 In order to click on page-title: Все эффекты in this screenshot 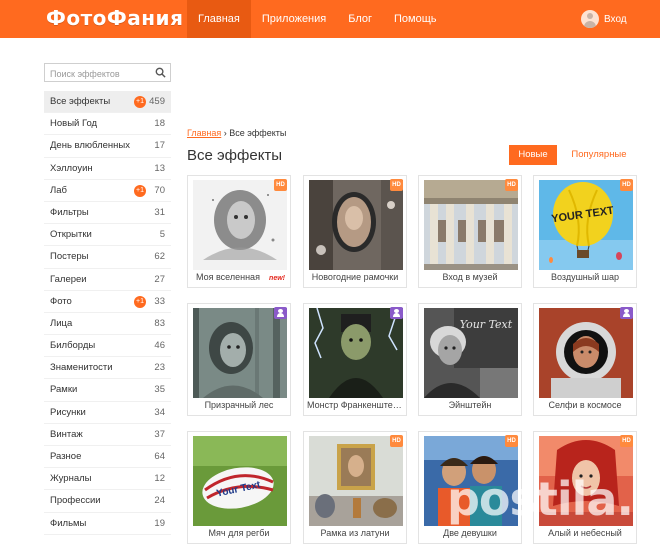, I will do `click(235, 155)`.